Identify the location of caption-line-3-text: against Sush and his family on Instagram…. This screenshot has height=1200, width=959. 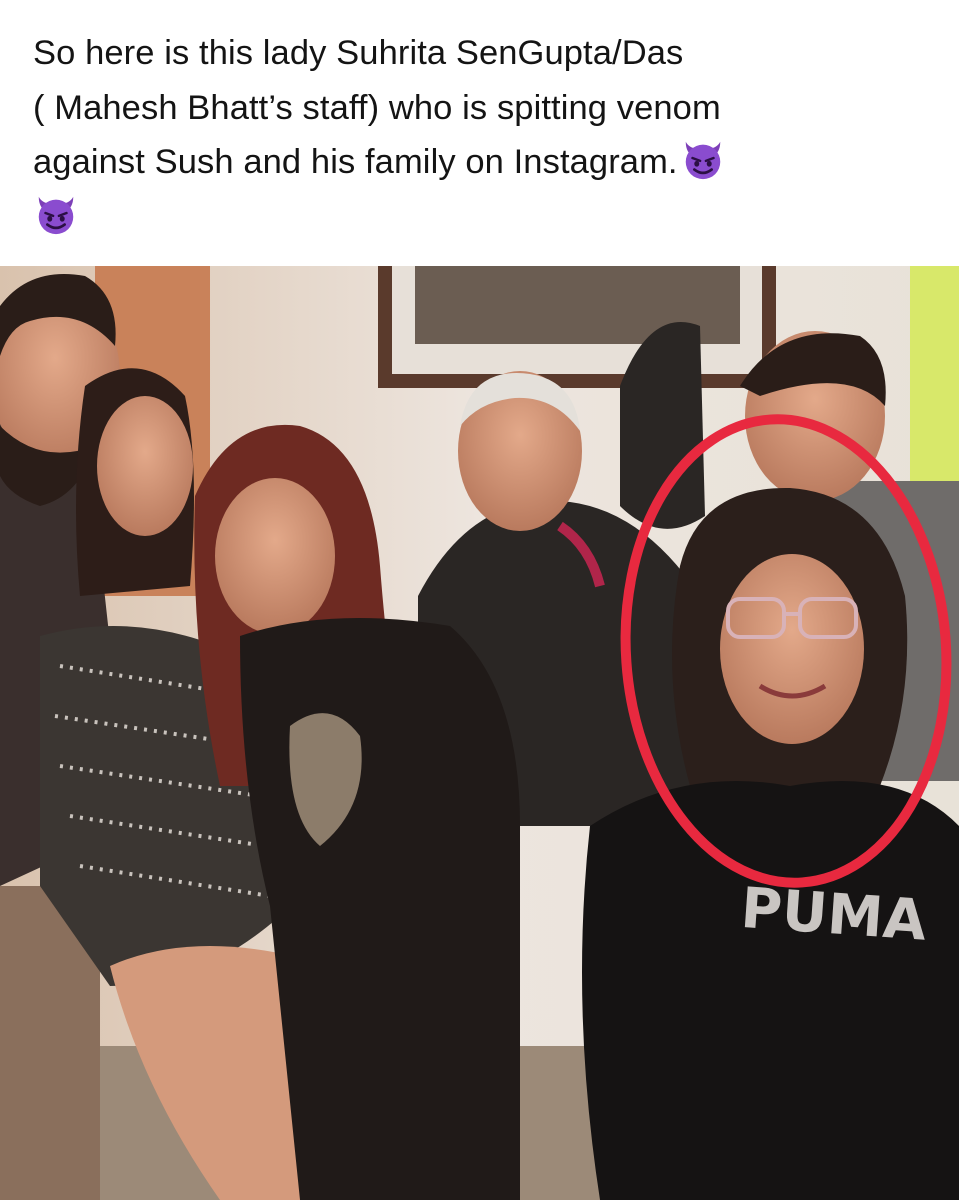
(355, 162).